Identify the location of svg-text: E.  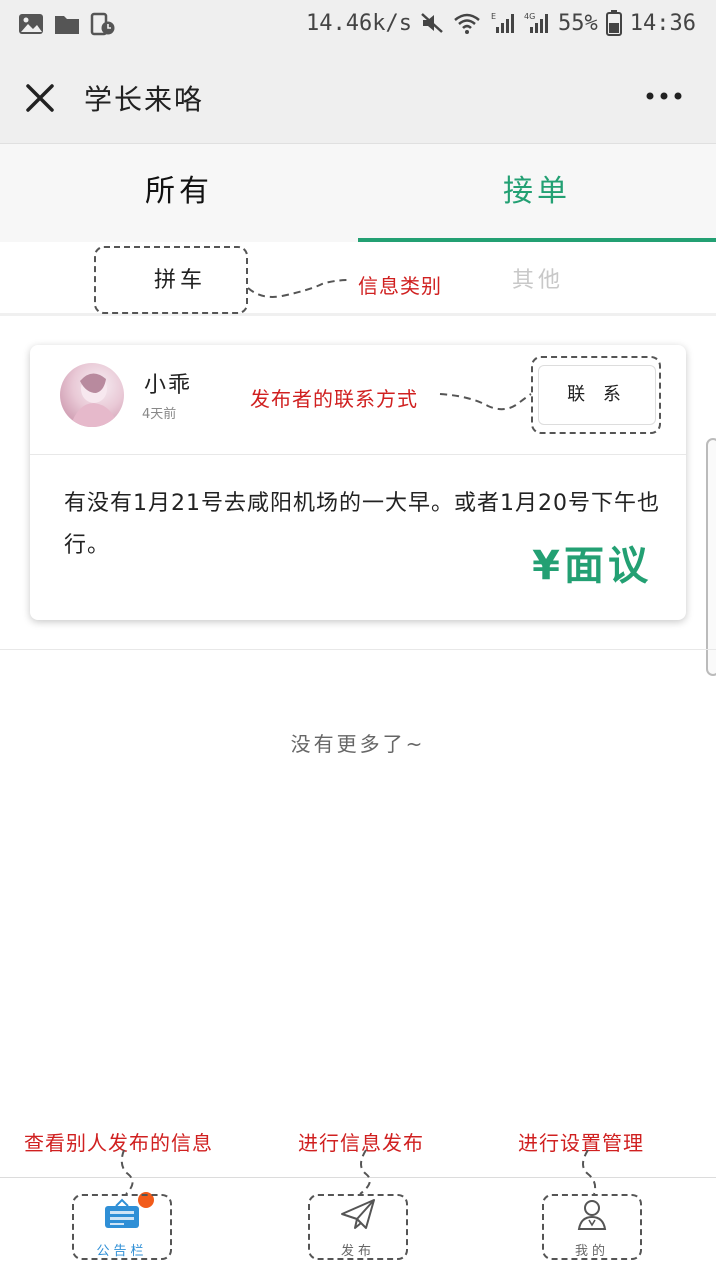
(493, 16).